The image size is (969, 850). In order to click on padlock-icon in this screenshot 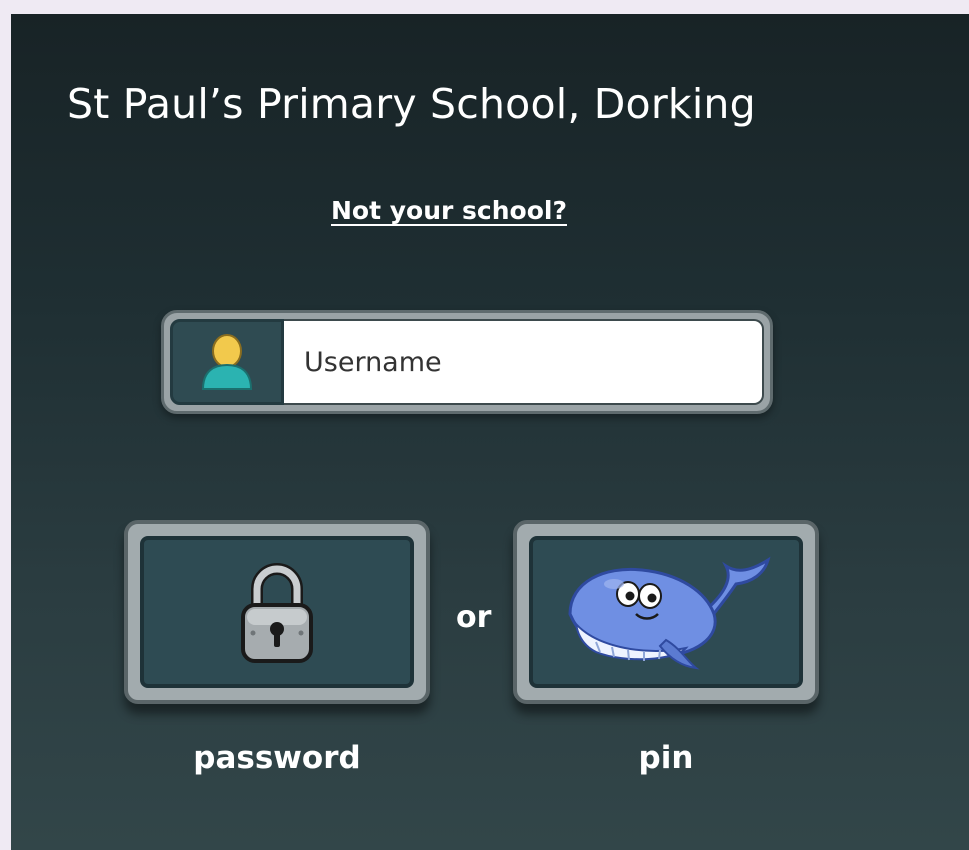, I will do `click(277, 613)`.